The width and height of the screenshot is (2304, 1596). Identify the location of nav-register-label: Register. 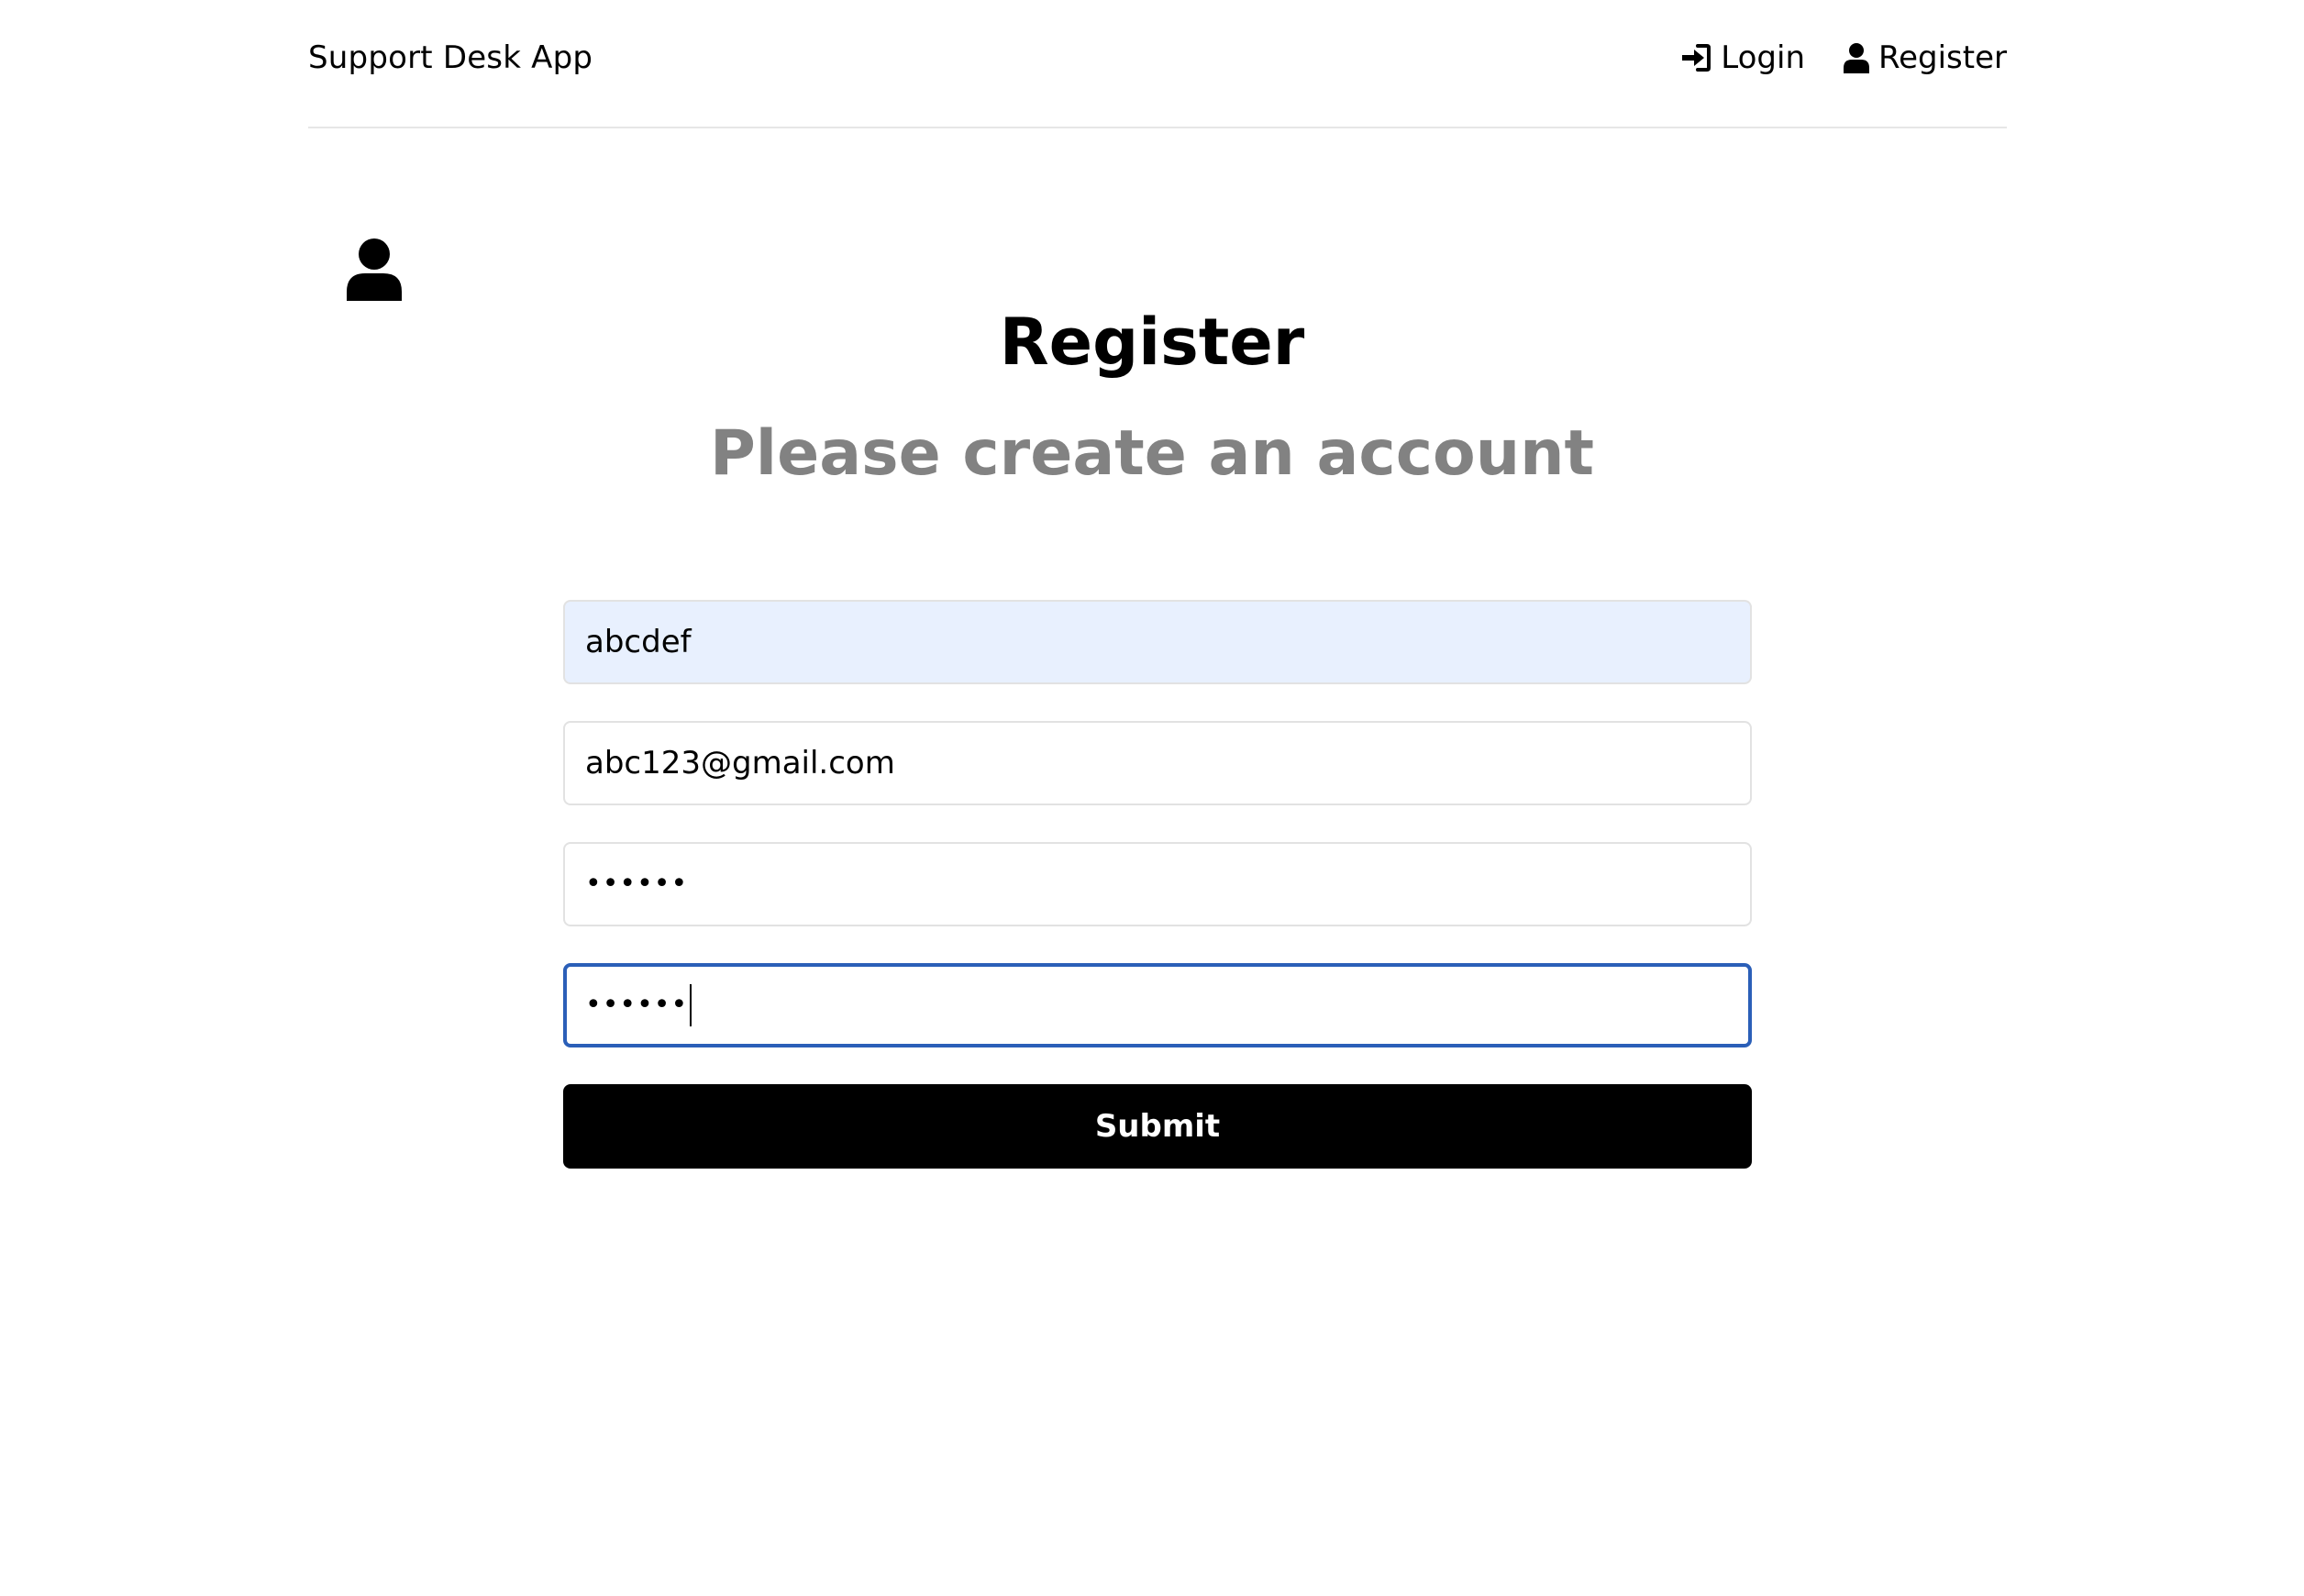
(1942, 57).